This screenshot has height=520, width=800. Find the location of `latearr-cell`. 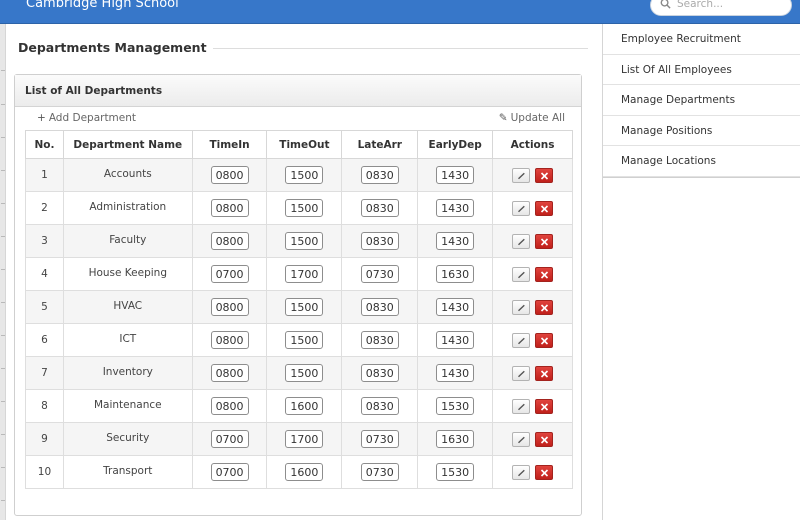

latearr-cell is located at coordinates (380, 307).